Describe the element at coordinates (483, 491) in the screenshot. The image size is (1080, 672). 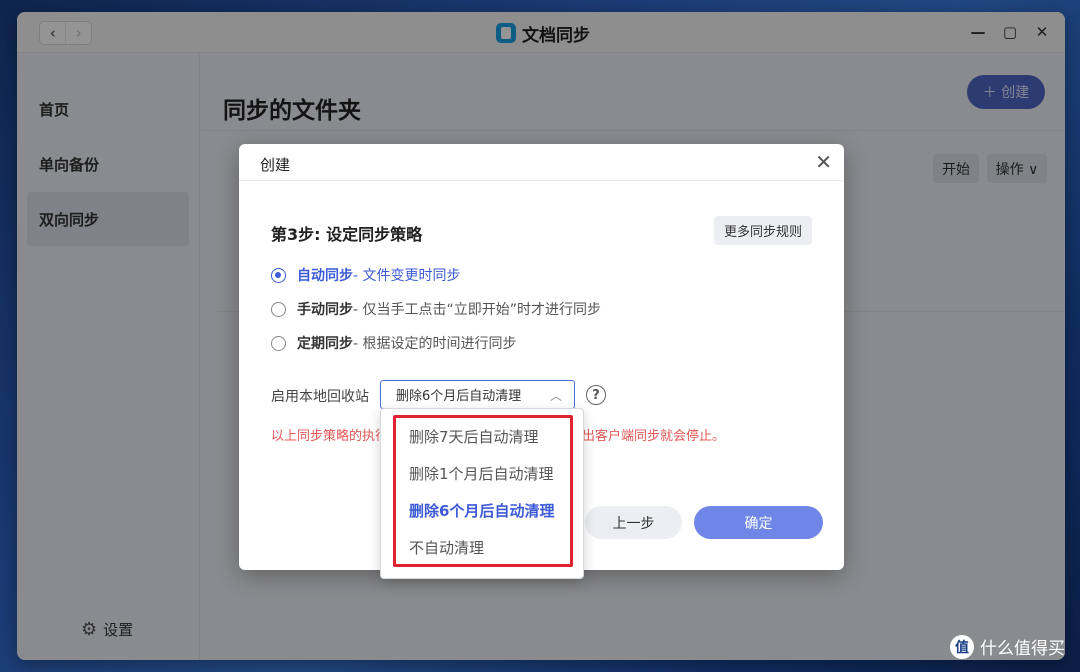
I see `annotation-highlight-box` at that location.